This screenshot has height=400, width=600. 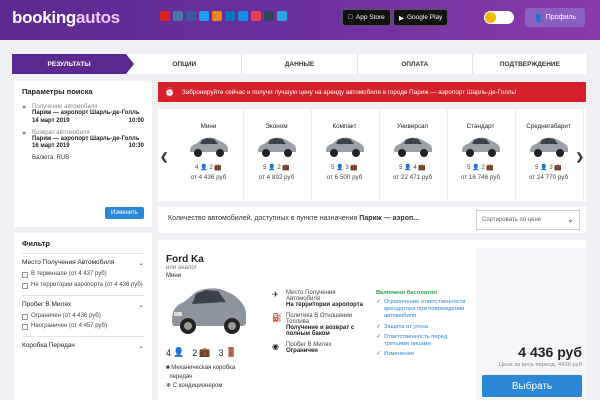 What do you see at coordinates (73, 64) in the screenshot?
I see `step-results: РЕЗУЛЬТАТЫ` at bounding box center [73, 64].